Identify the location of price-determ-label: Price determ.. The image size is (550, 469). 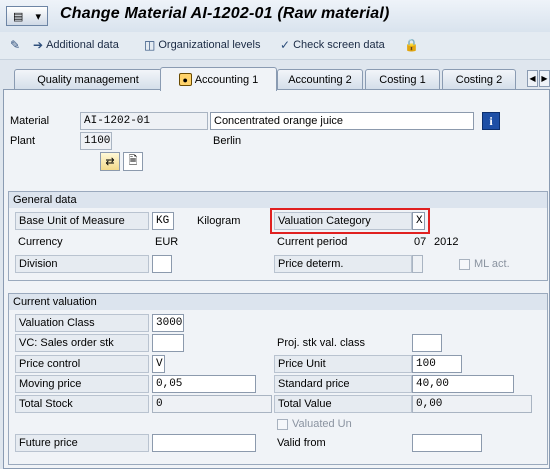
(343, 264).